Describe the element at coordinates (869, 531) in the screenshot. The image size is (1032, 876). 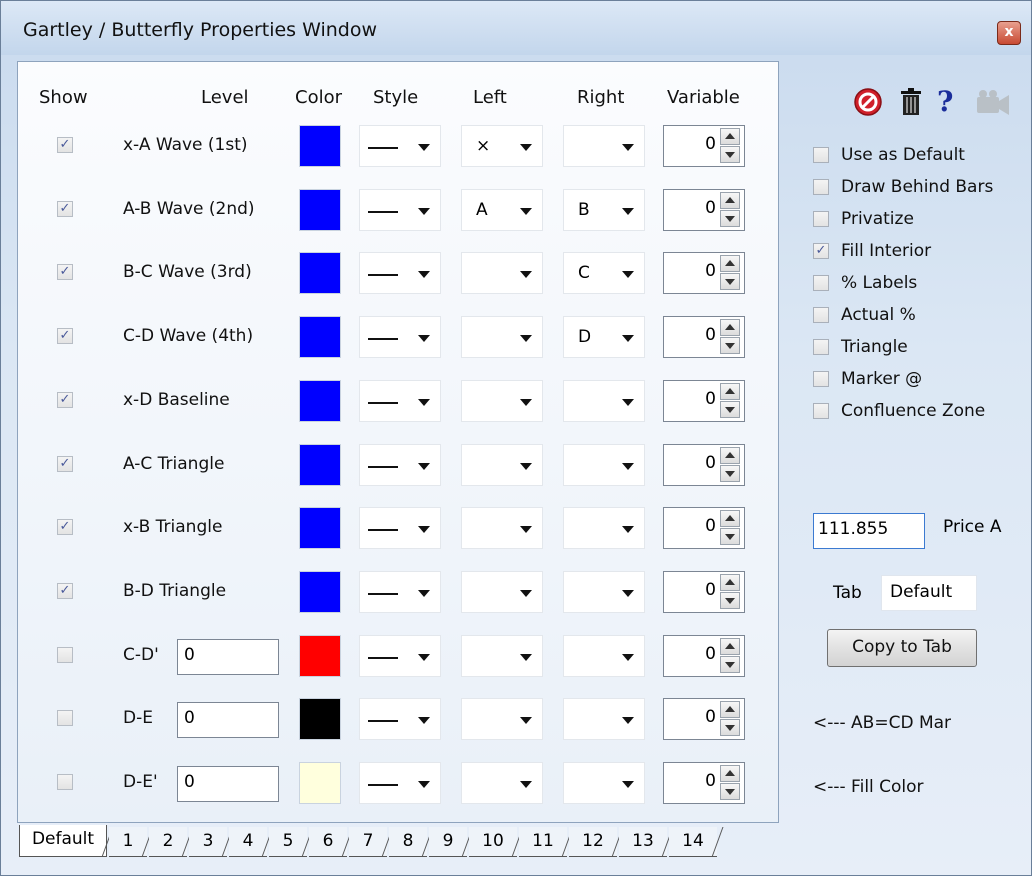
I see `price-a-input: 111.855` at that location.